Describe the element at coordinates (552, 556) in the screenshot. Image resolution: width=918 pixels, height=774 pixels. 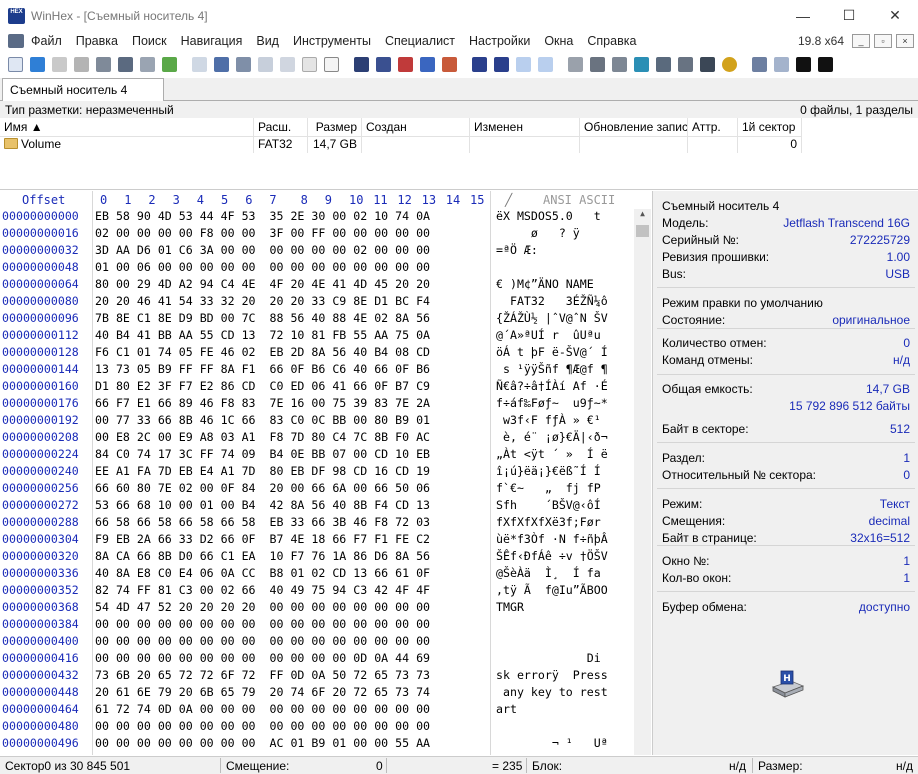
I see `hex-ascii: ŠÊf‹ÐfÁê ÷v †ÖŠV` at that location.